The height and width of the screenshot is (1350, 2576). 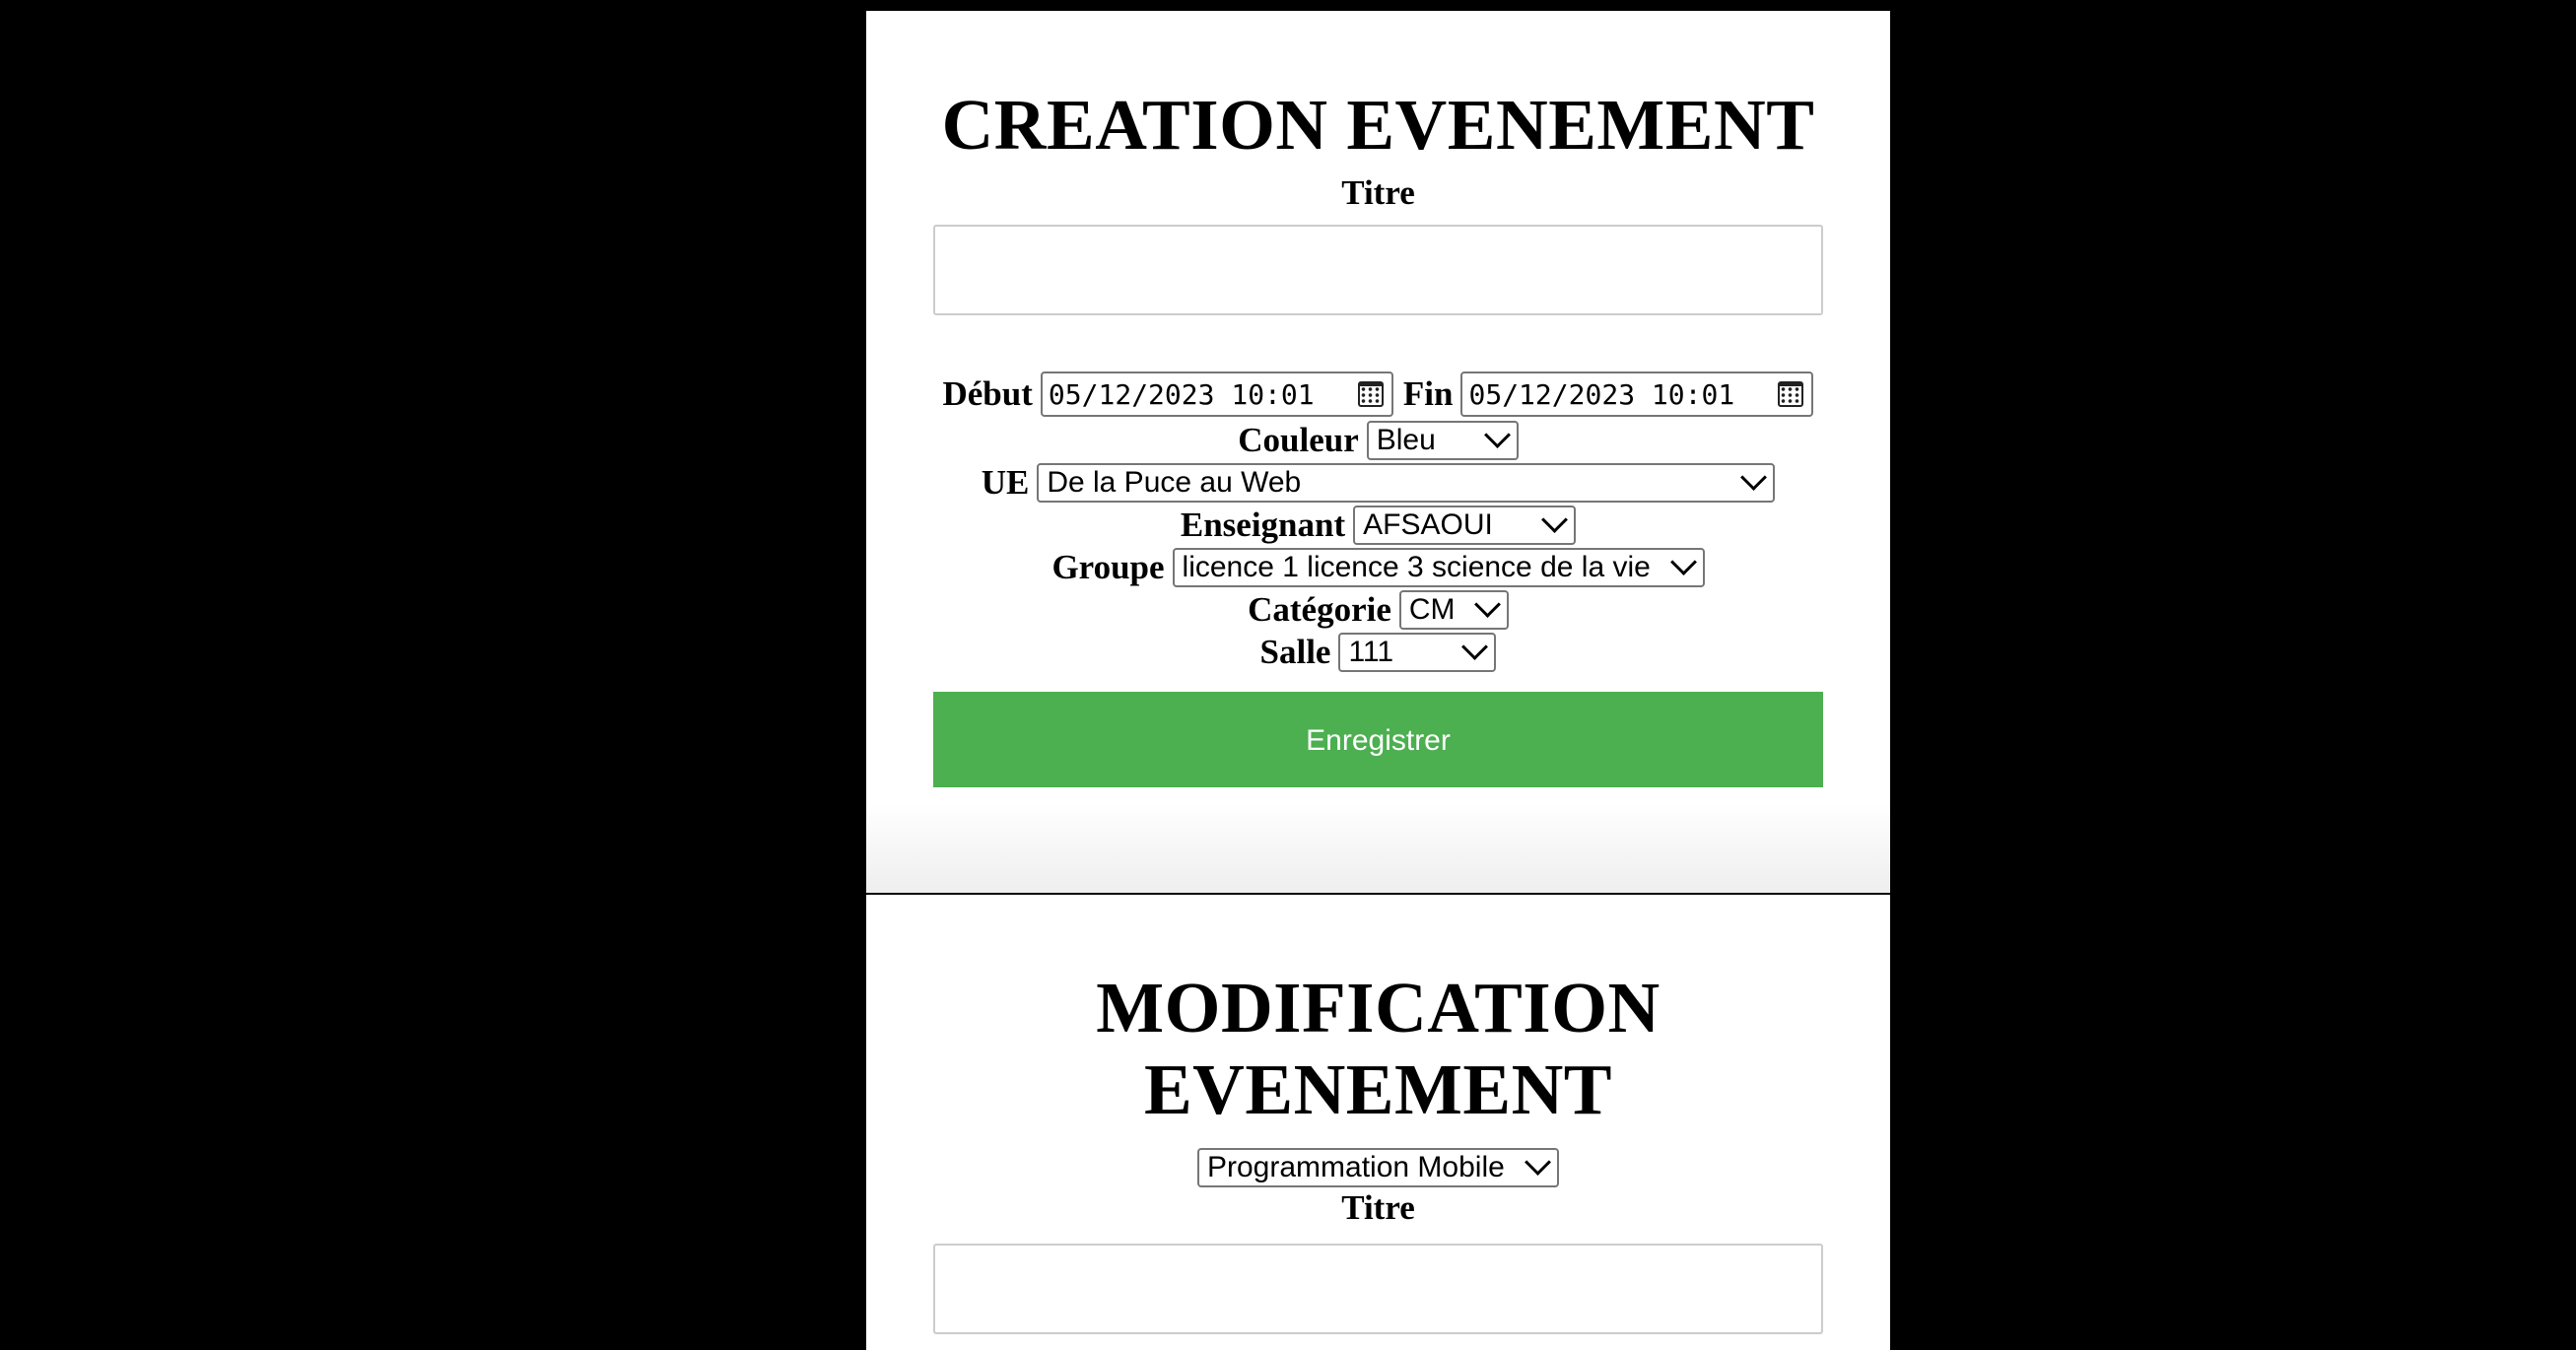 What do you see at coordinates (1377, 1089) in the screenshot?
I see `modification-heading-line2: EVENEMENT` at bounding box center [1377, 1089].